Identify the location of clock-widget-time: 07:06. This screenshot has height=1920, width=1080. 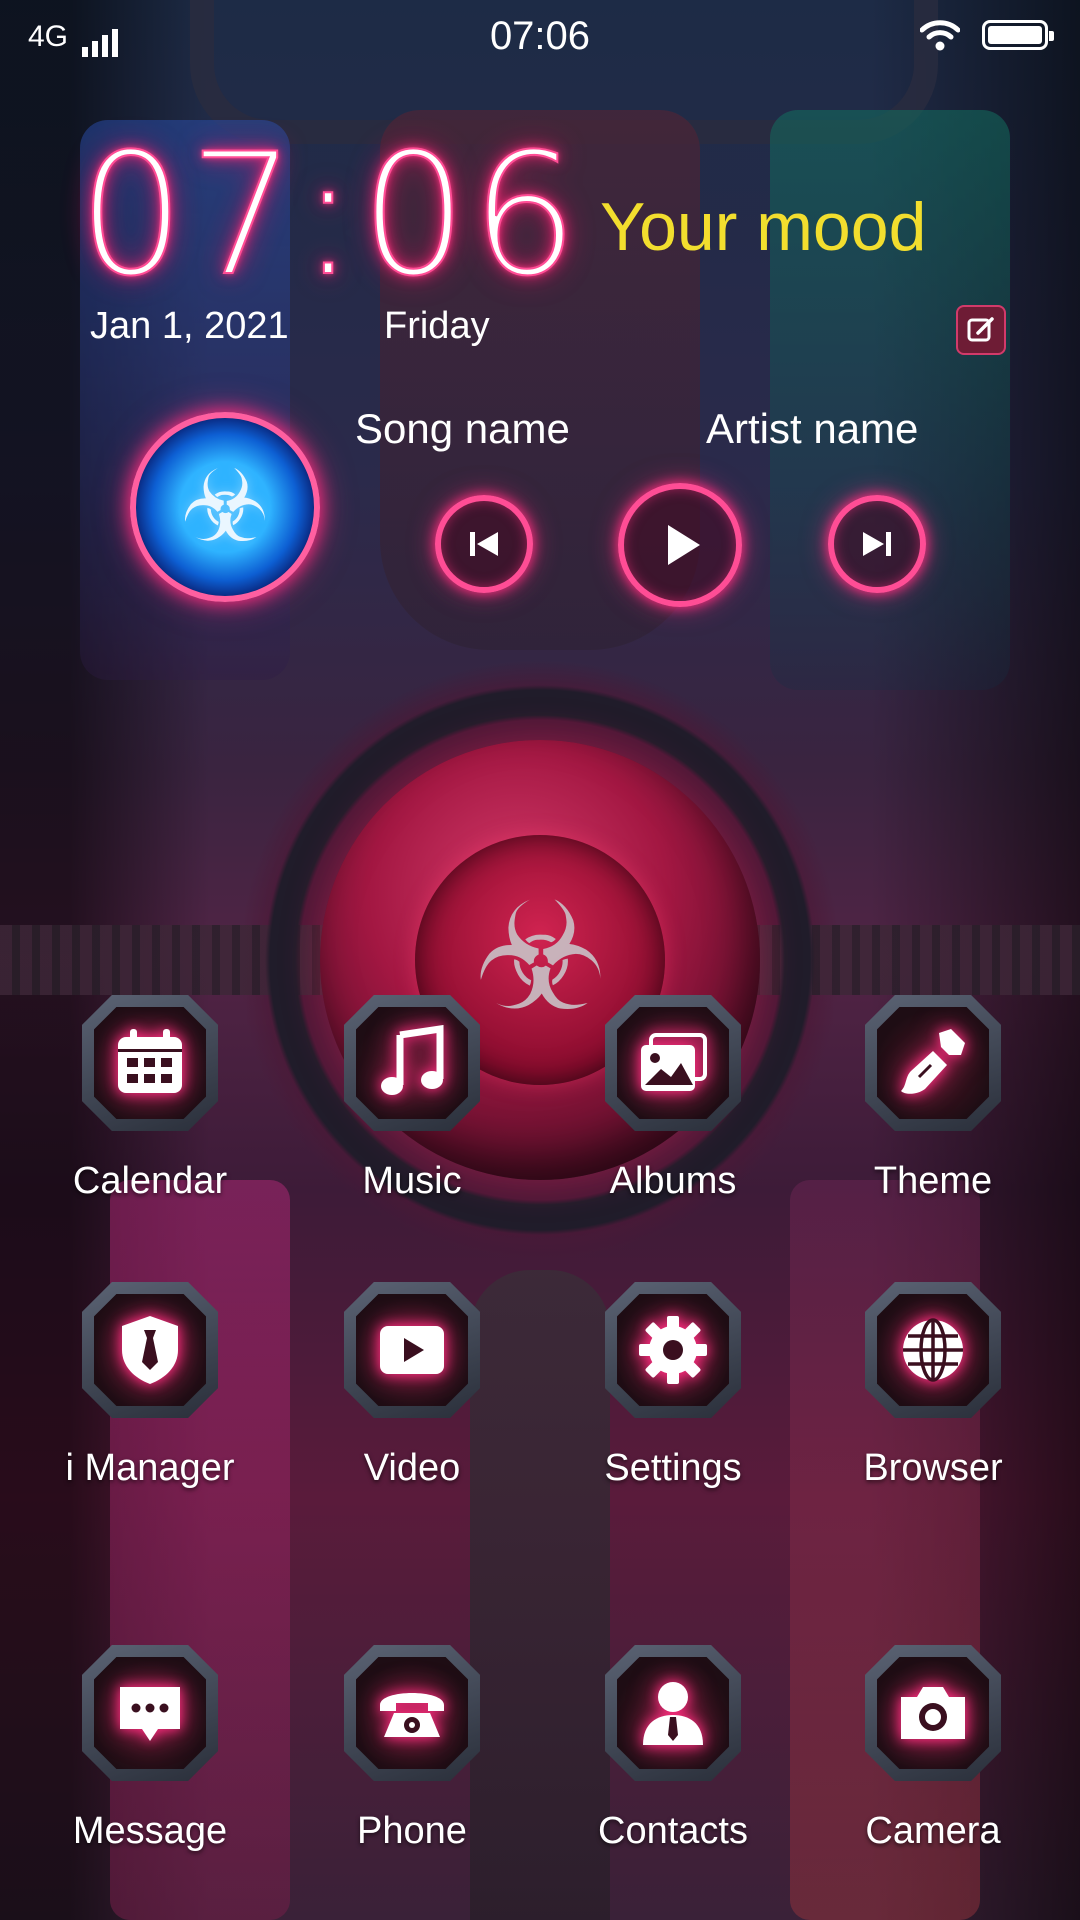
(329, 215).